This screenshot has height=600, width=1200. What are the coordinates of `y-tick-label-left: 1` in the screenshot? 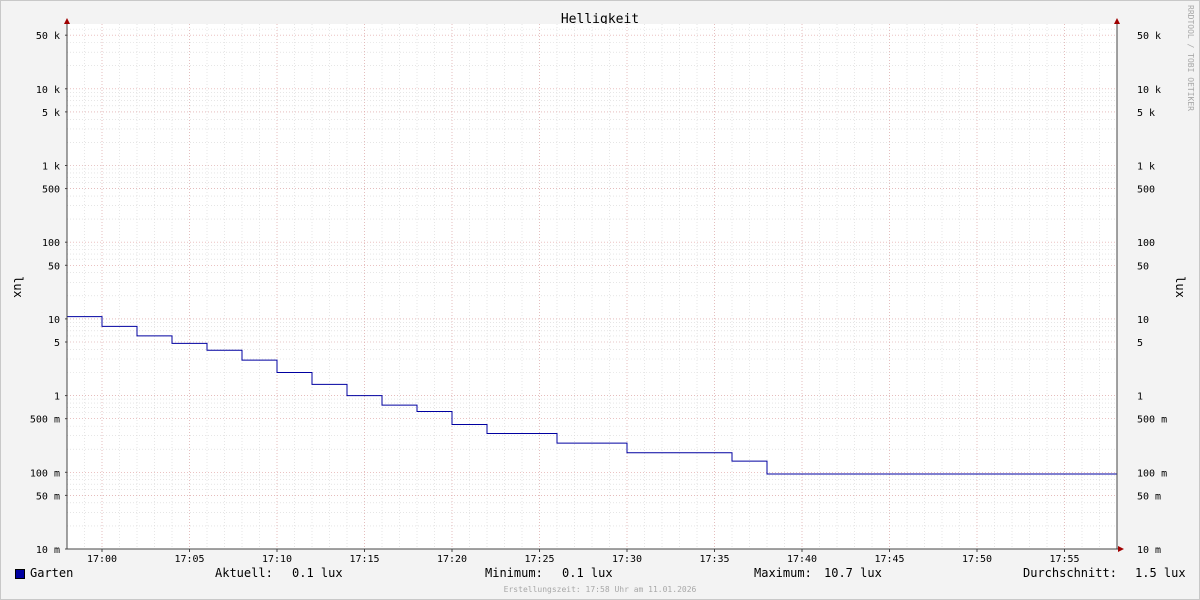 It's located at (57, 397).